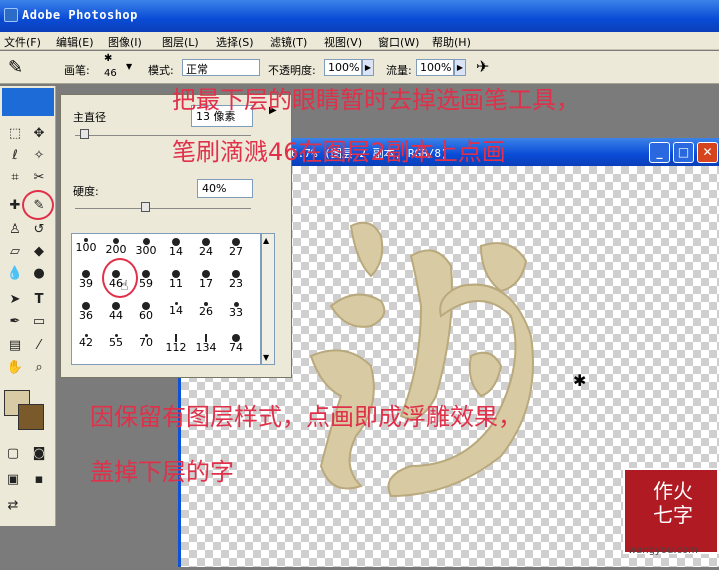 The height and width of the screenshot is (570, 719). I want to click on stamp-calligraphy-icon: 作火 七字, so click(673, 503).